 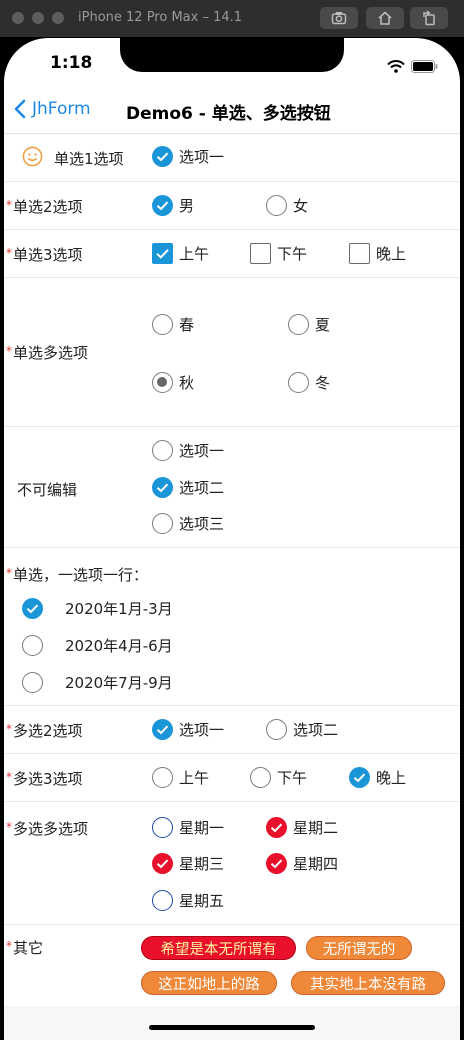 I want to click on field-label: *多选3选项, so click(x=44, y=779).